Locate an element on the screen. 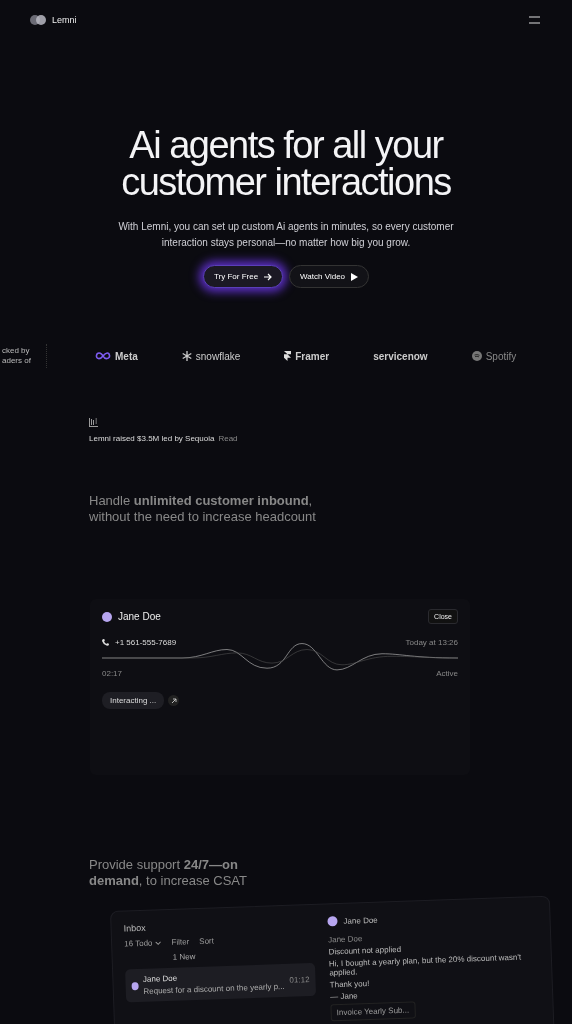 This screenshot has width=572, height=1024. caret-icon is located at coordinates (158, 942).